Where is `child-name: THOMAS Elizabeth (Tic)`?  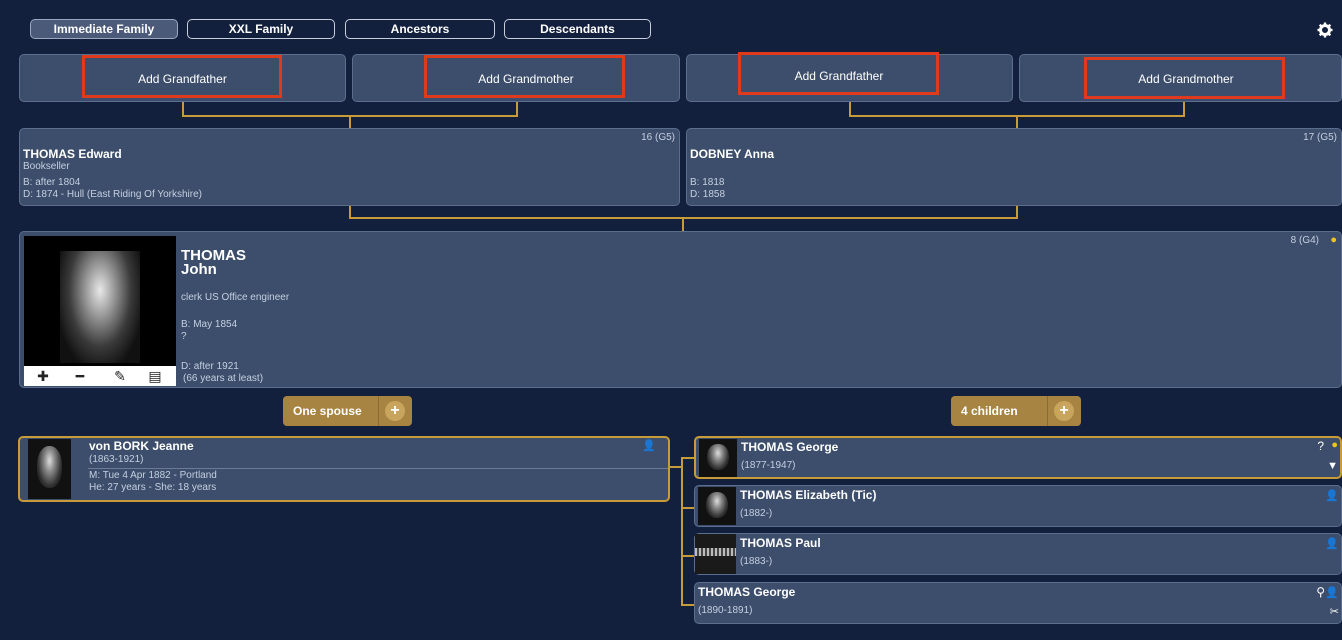
child-name: THOMAS Elizabeth (Tic) is located at coordinates (808, 495).